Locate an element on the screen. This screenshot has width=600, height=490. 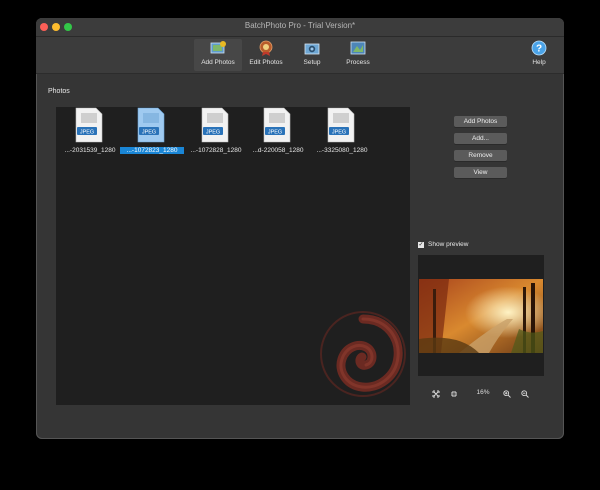
photo-item-label: ...-1072828_1280 is located at coordinates (216, 150).